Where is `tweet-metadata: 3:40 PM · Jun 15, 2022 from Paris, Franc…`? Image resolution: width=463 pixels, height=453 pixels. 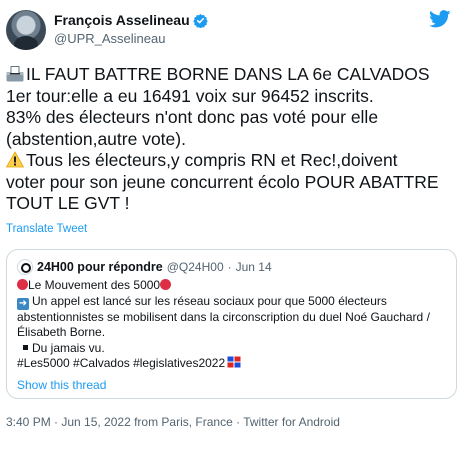
tweet-metadata: 3:40 PM · Jun 15, 2022 from Paris, Franc… is located at coordinates (173, 422).